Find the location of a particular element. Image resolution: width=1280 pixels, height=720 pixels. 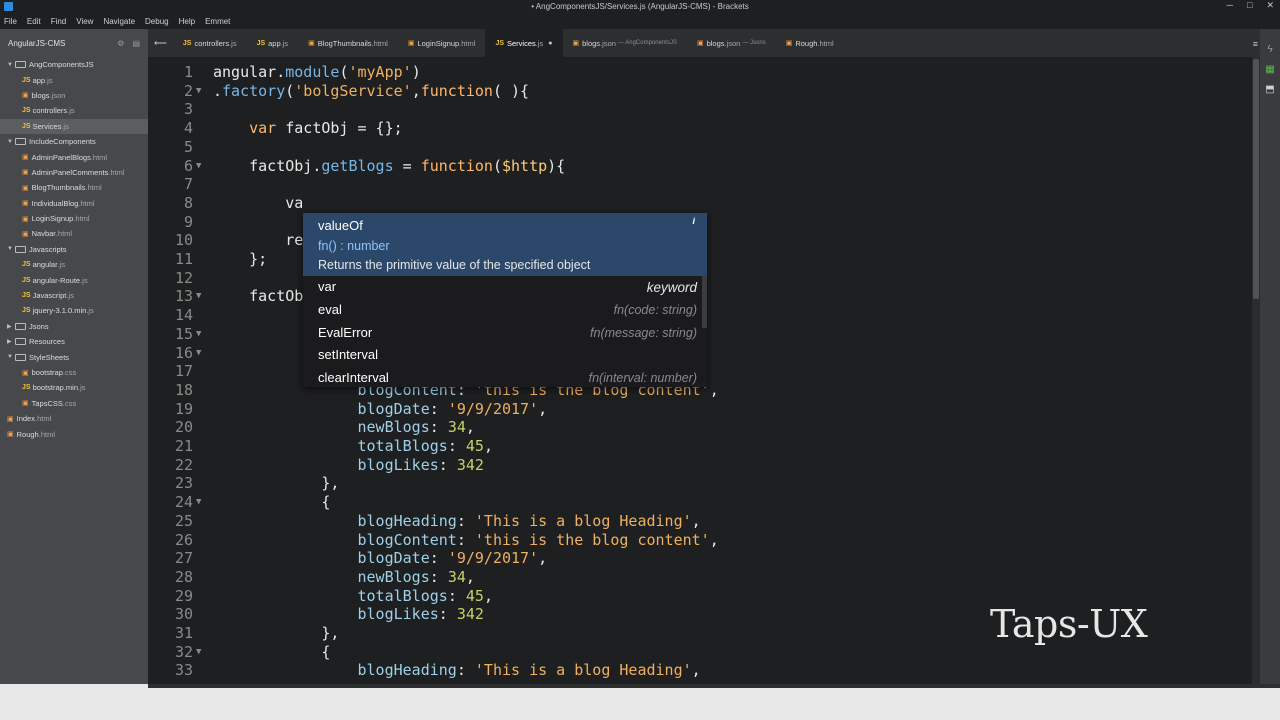

tree-file: ▣ bootstrap .css is located at coordinates (74, 372).